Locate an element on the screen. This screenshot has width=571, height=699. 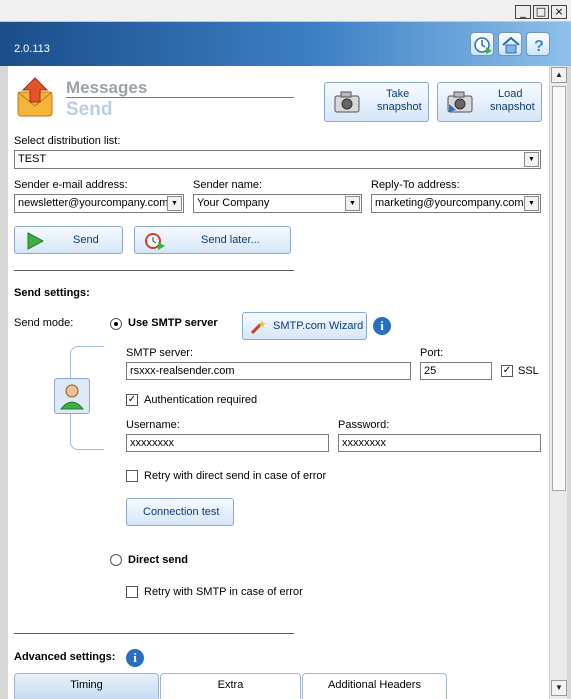
help-icon: ? is located at coordinates (538, 44).